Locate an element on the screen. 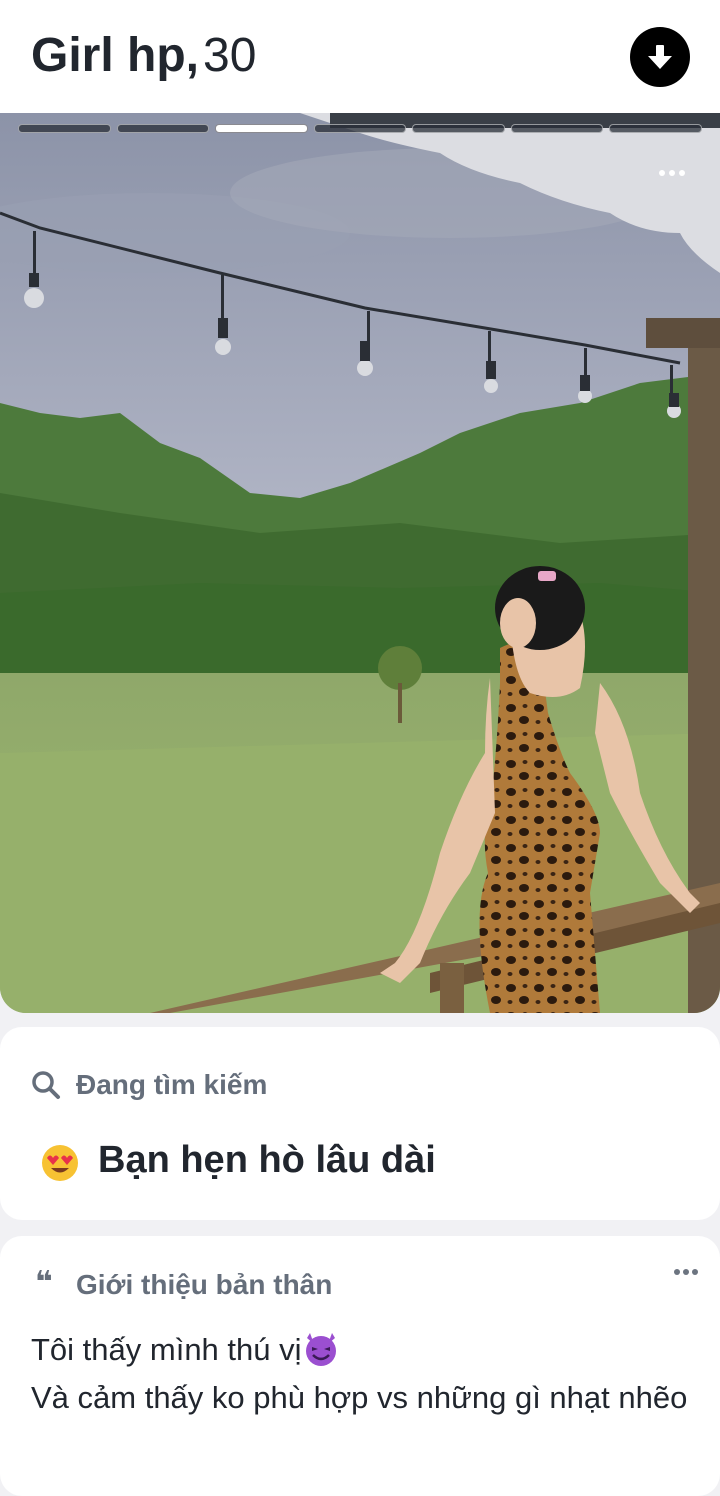 This screenshot has width=720, height=1496. search-icon is located at coordinates (46, 1085).